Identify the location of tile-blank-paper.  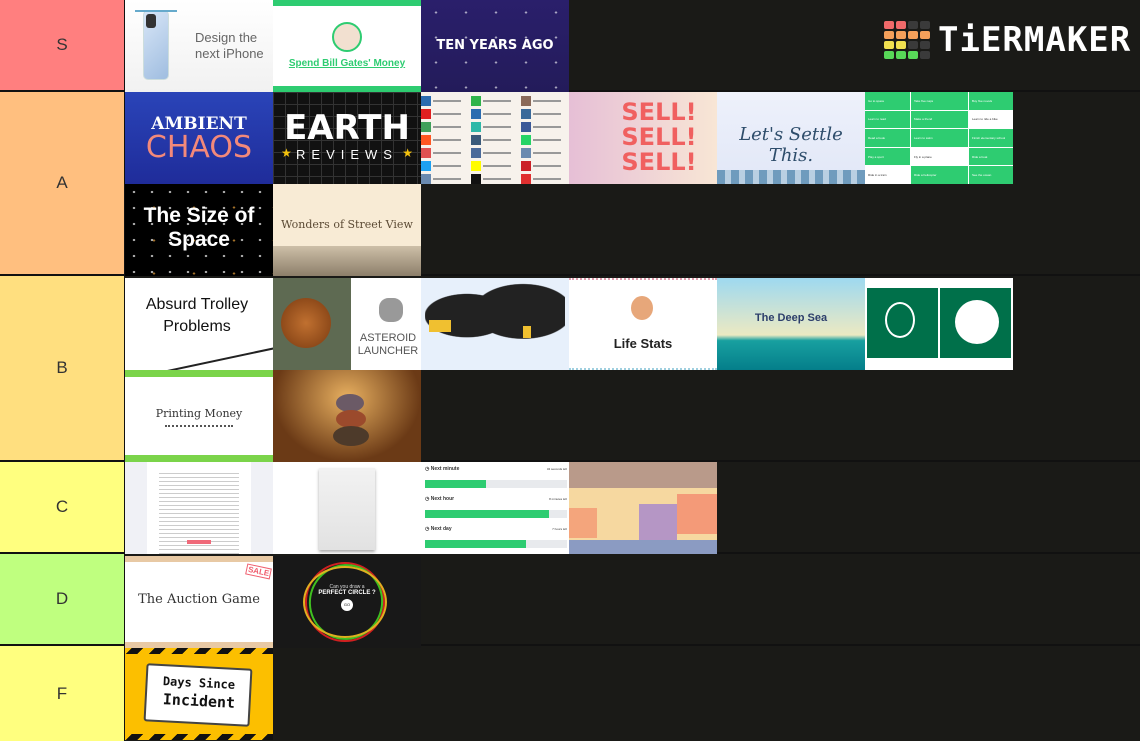
(347, 508).